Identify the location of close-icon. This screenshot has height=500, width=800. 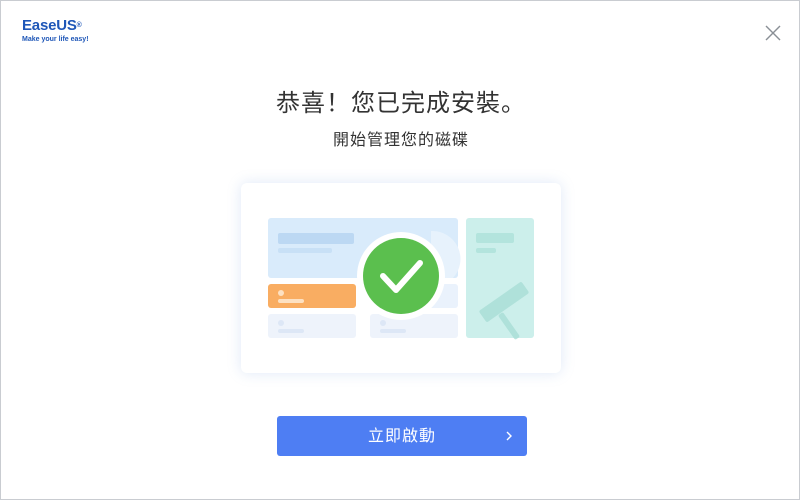
(773, 33).